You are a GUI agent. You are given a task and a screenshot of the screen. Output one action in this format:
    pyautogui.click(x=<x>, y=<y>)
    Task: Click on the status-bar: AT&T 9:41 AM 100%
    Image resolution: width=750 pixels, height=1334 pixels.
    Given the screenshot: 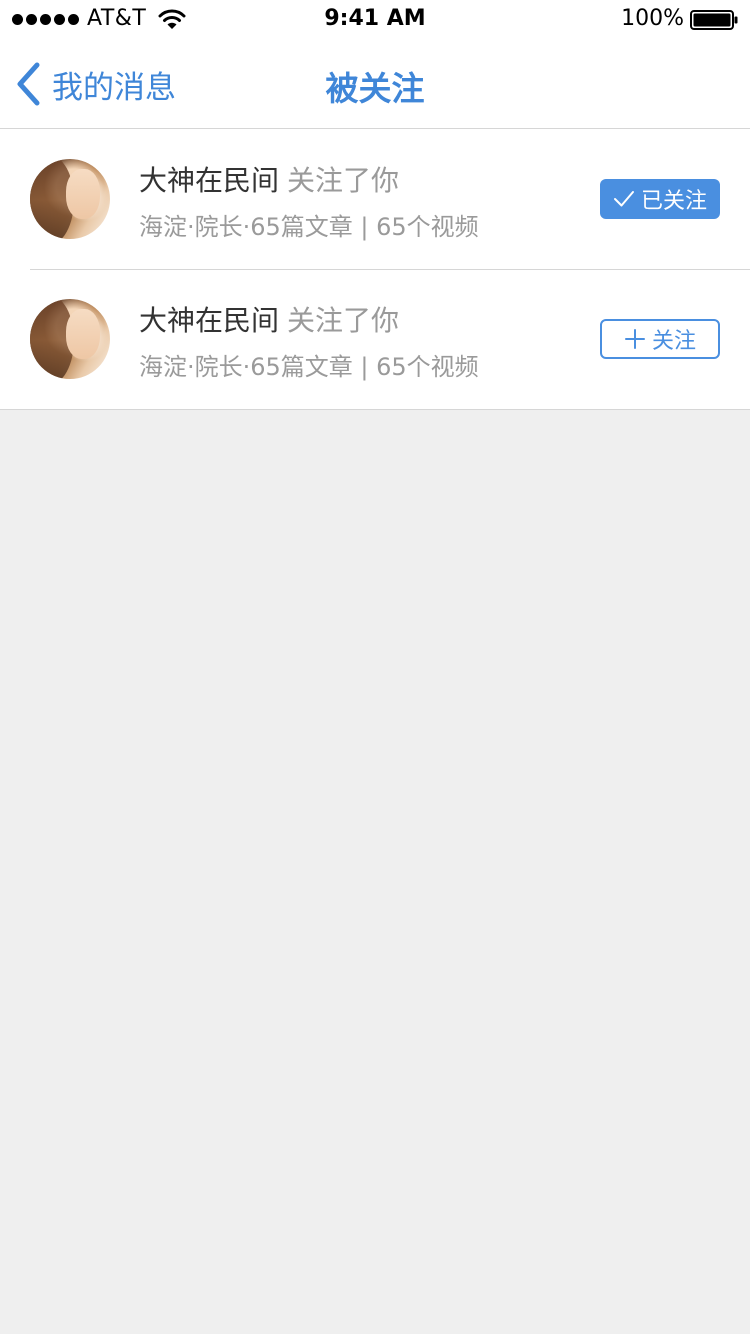 What is the action you would take?
    pyautogui.click(x=375, y=20)
    